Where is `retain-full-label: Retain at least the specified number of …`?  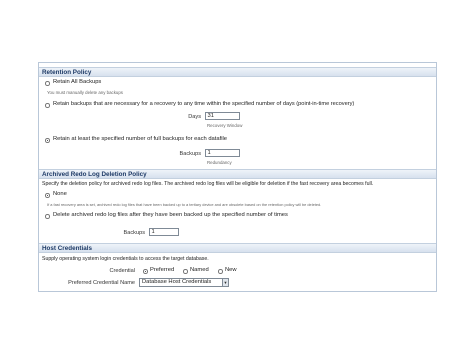 retain-full-label: Retain at least the specified number of … is located at coordinates (140, 139).